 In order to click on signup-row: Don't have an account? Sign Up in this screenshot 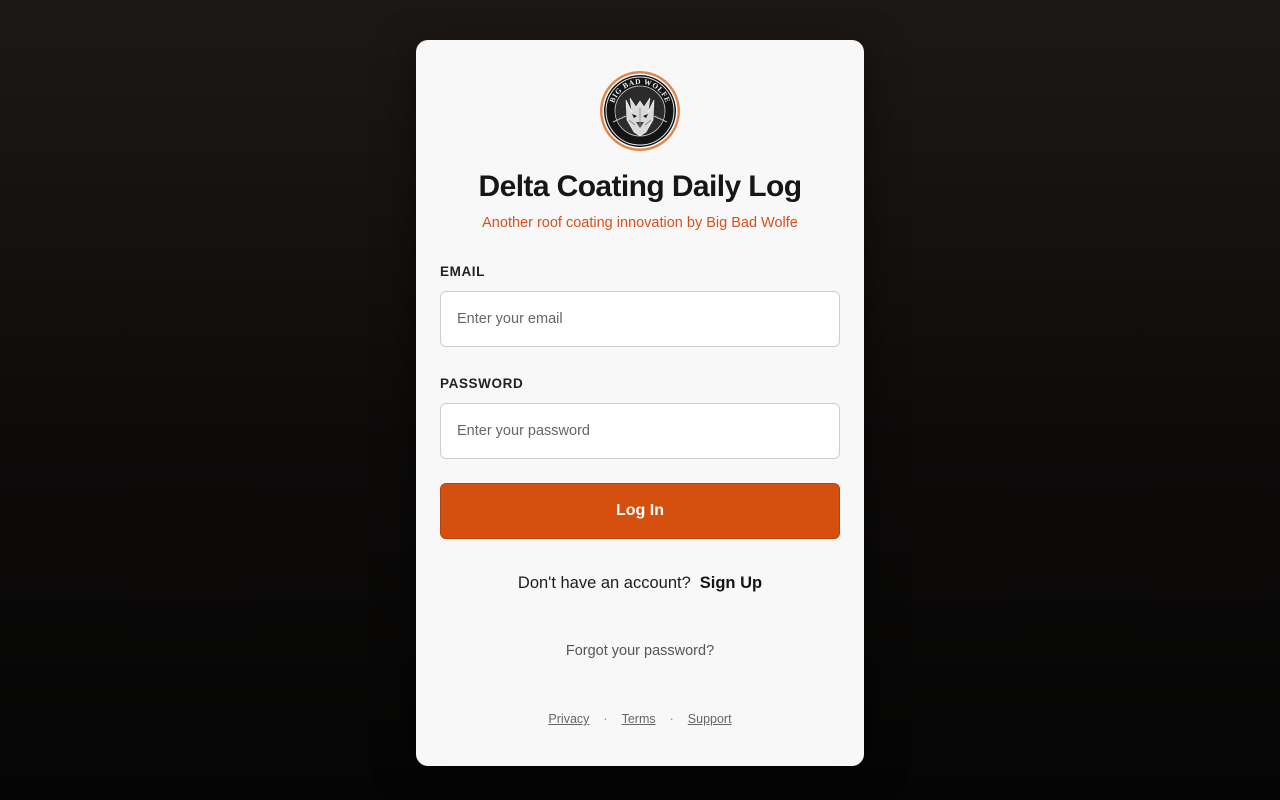, I will do `click(640, 583)`.